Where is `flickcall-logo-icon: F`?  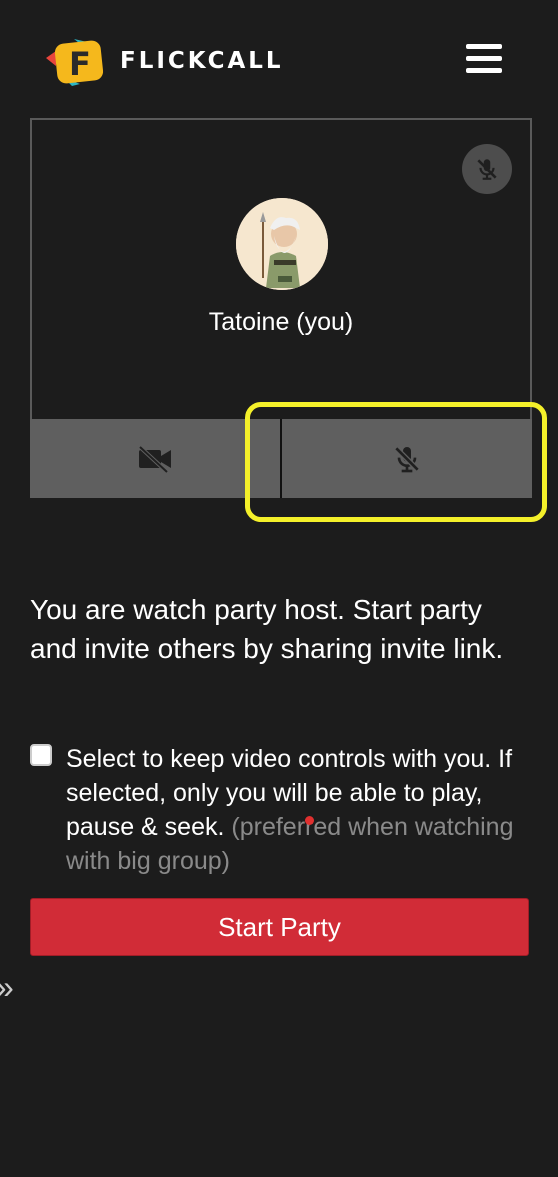
flickcall-logo-icon: F is located at coordinates (75, 62).